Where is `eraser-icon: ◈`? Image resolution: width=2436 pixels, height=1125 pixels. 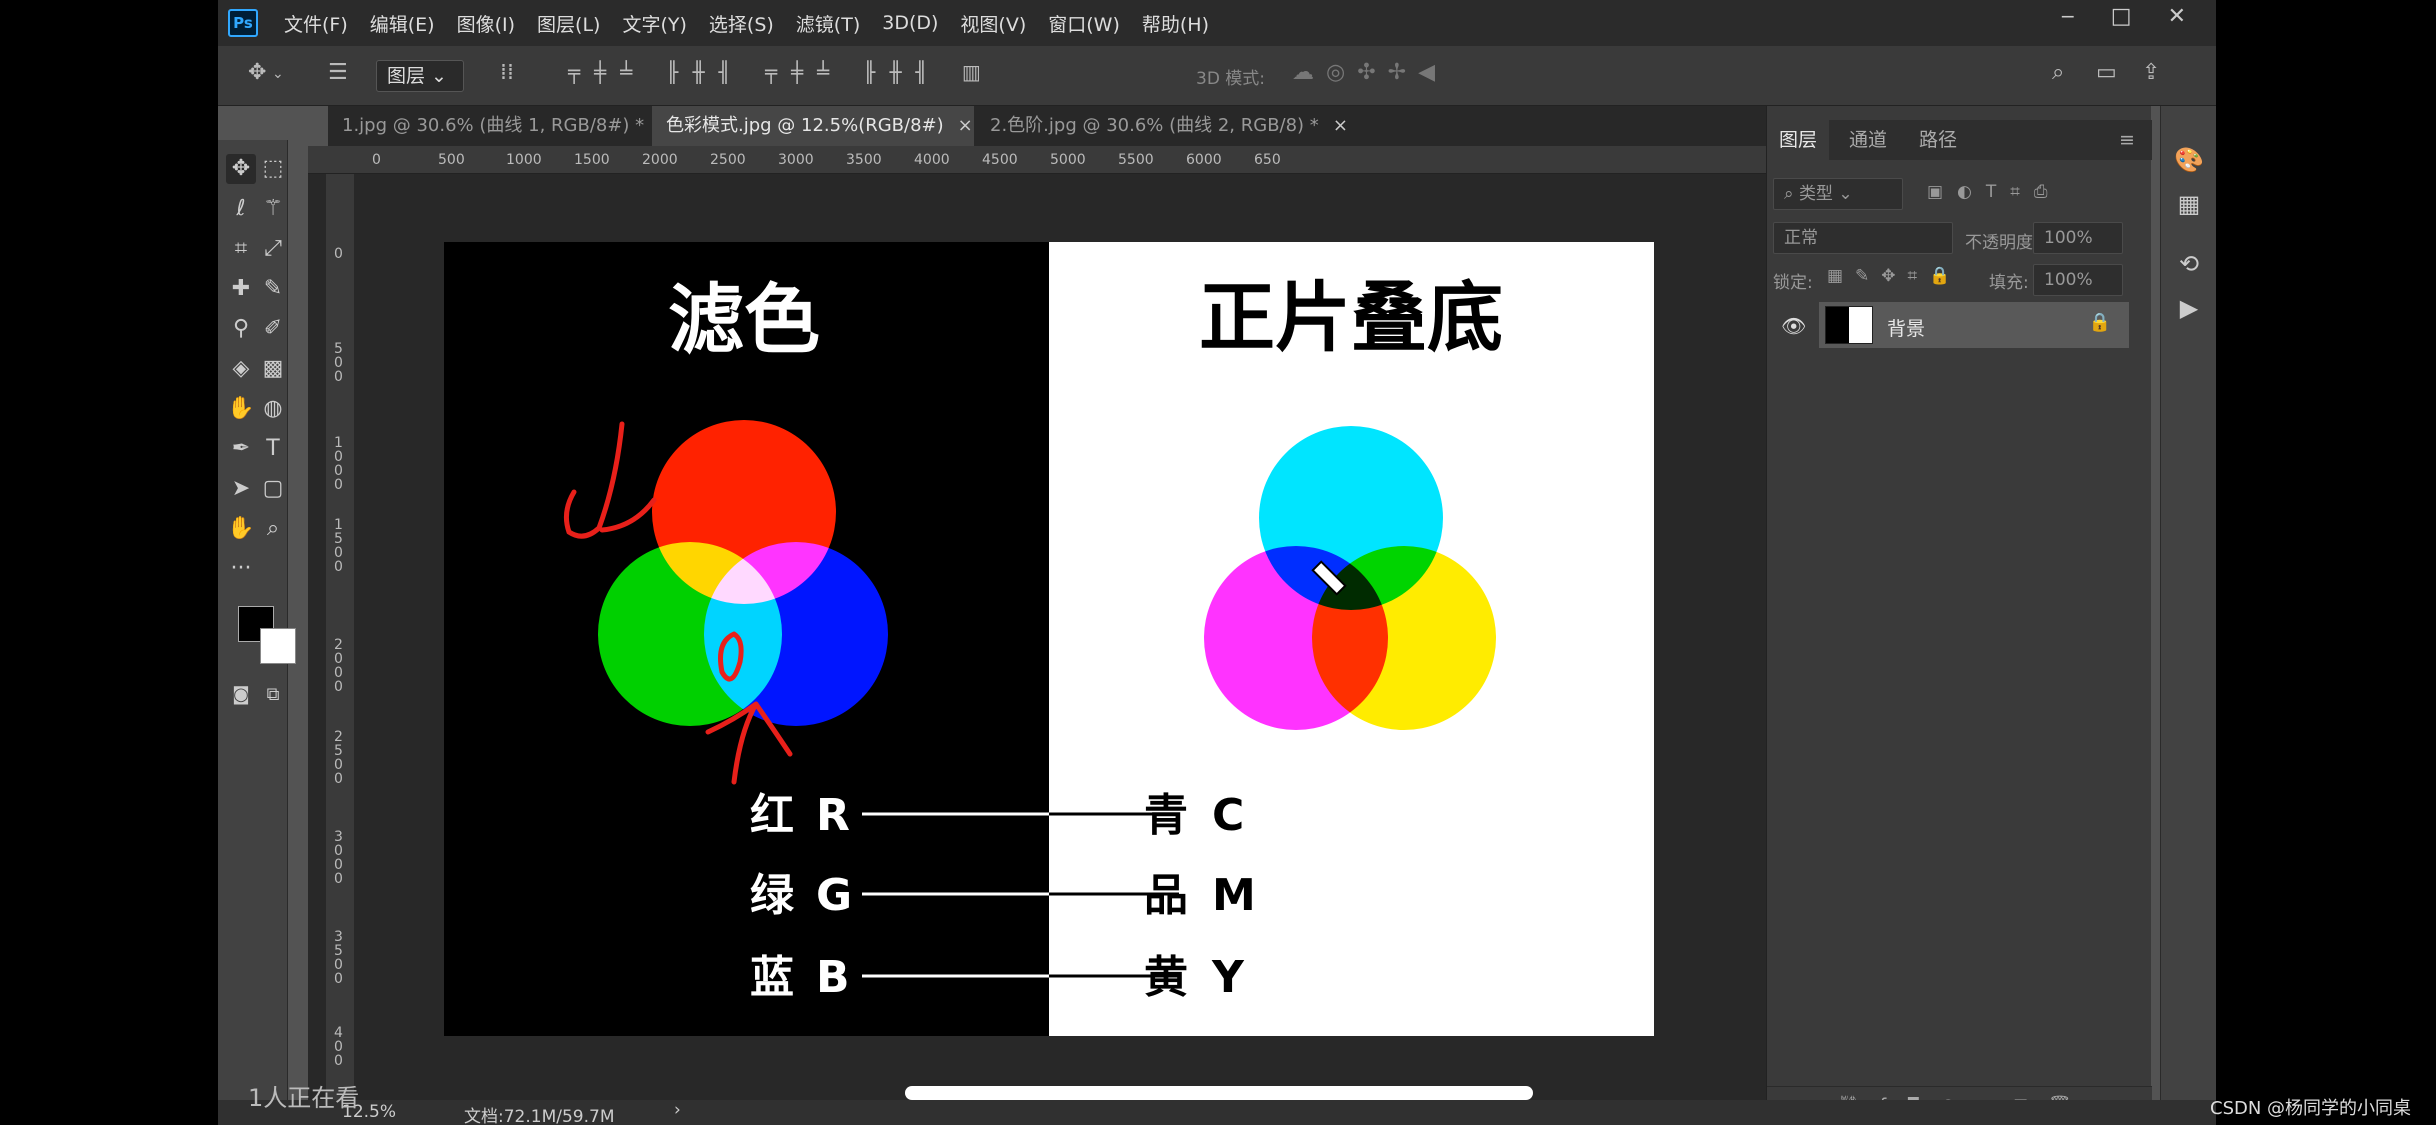
eraser-icon: ◈ is located at coordinates (241, 369).